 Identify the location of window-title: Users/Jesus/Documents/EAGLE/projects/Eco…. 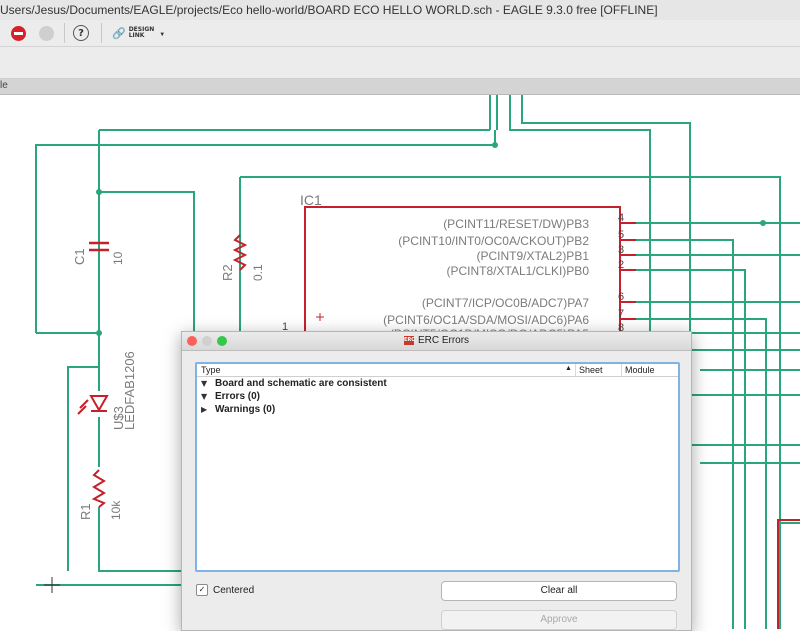
(329, 10).